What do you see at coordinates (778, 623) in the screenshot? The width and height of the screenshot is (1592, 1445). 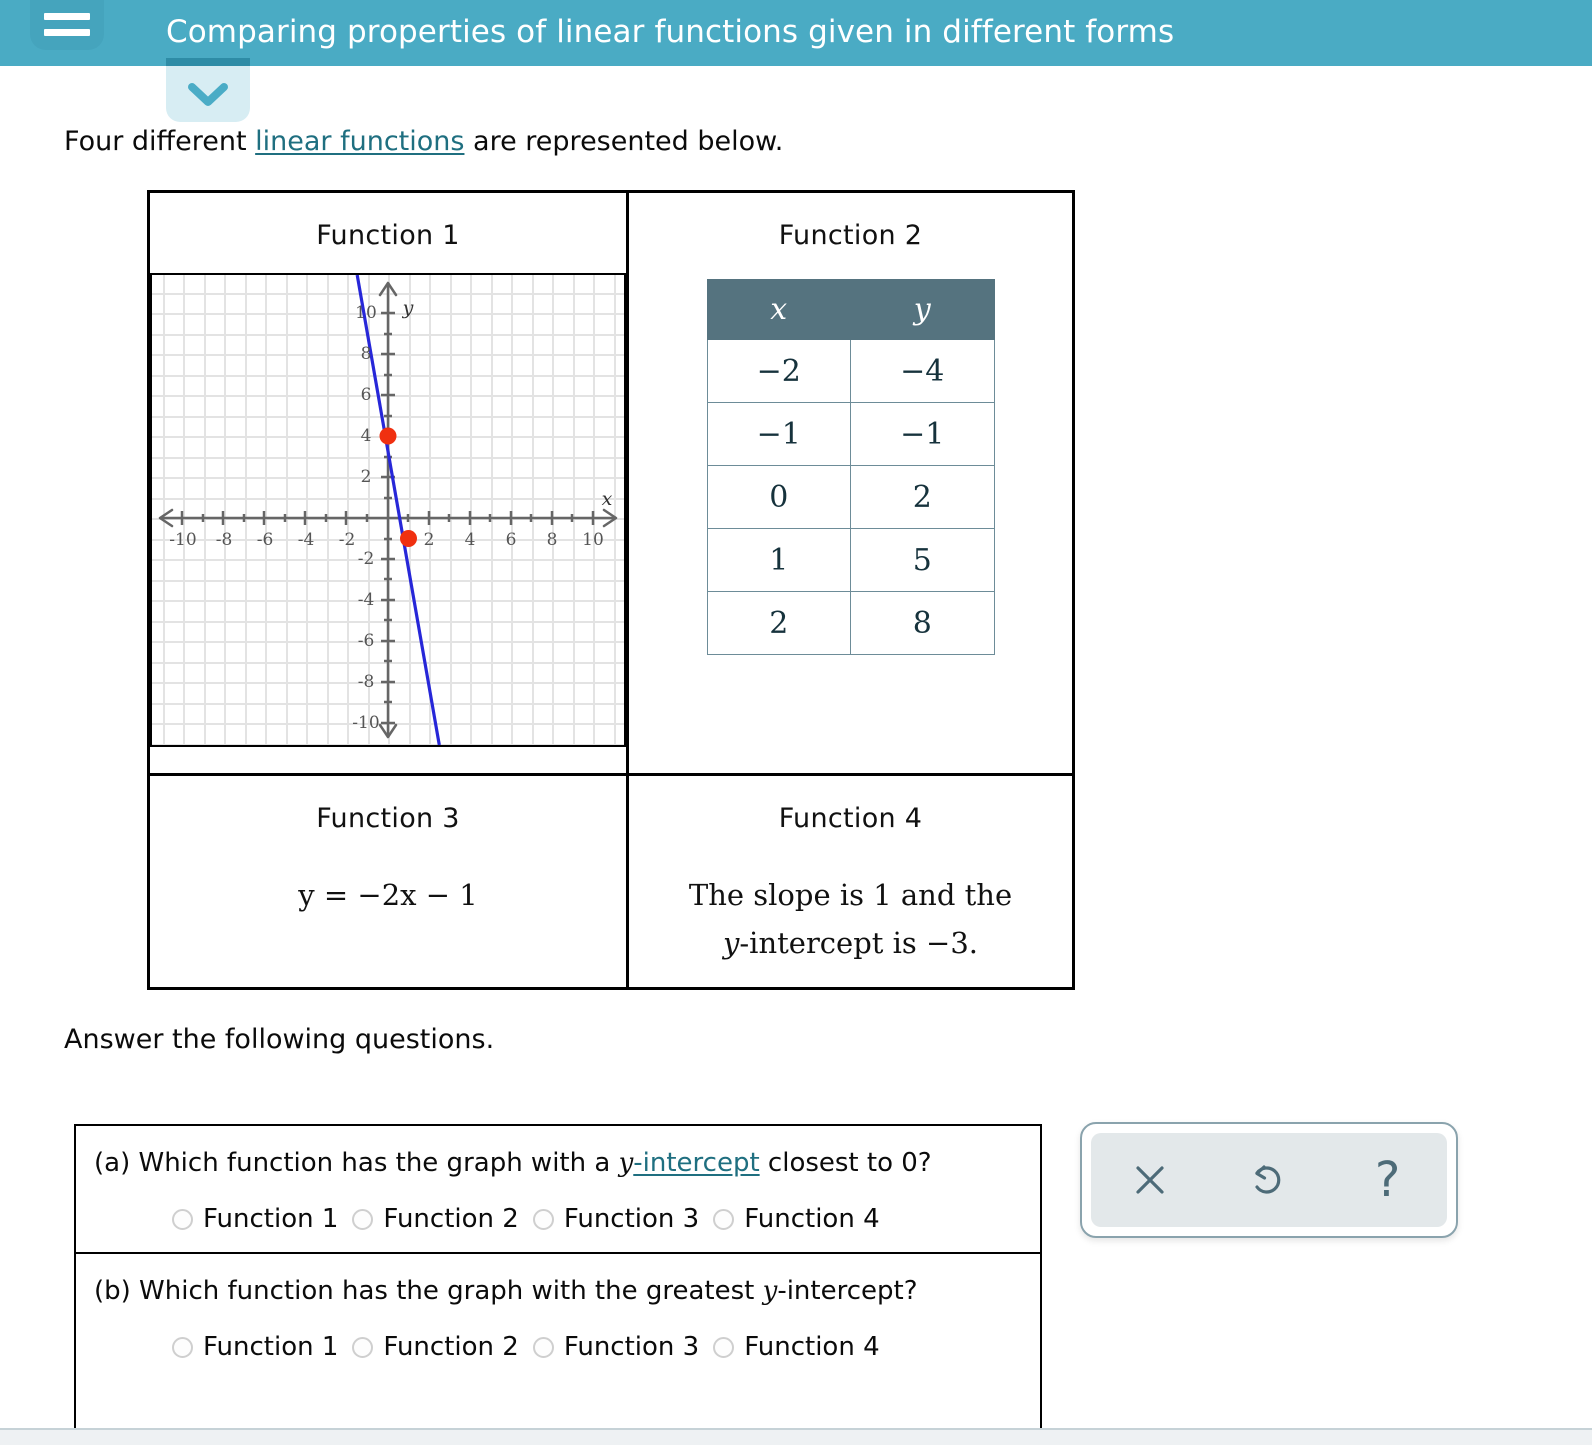 I see `table-cell-x: 2` at bounding box center [778, 623].